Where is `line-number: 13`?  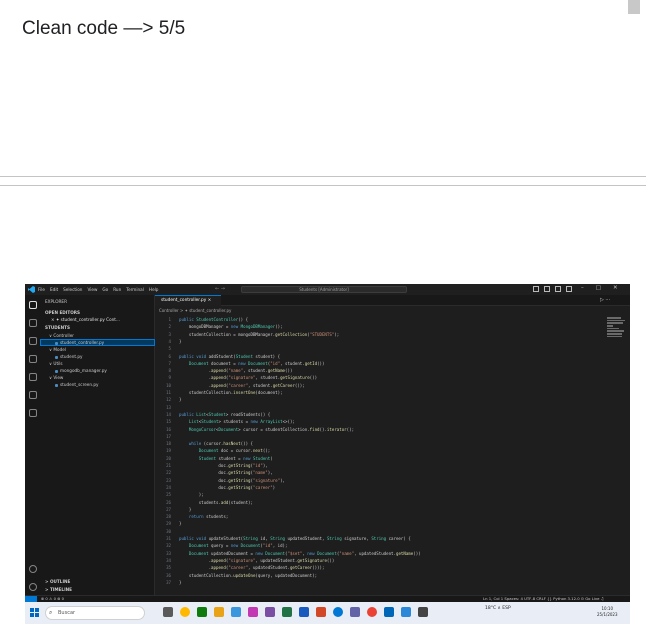 line-number: 13 is located at coordinates (168, 407).